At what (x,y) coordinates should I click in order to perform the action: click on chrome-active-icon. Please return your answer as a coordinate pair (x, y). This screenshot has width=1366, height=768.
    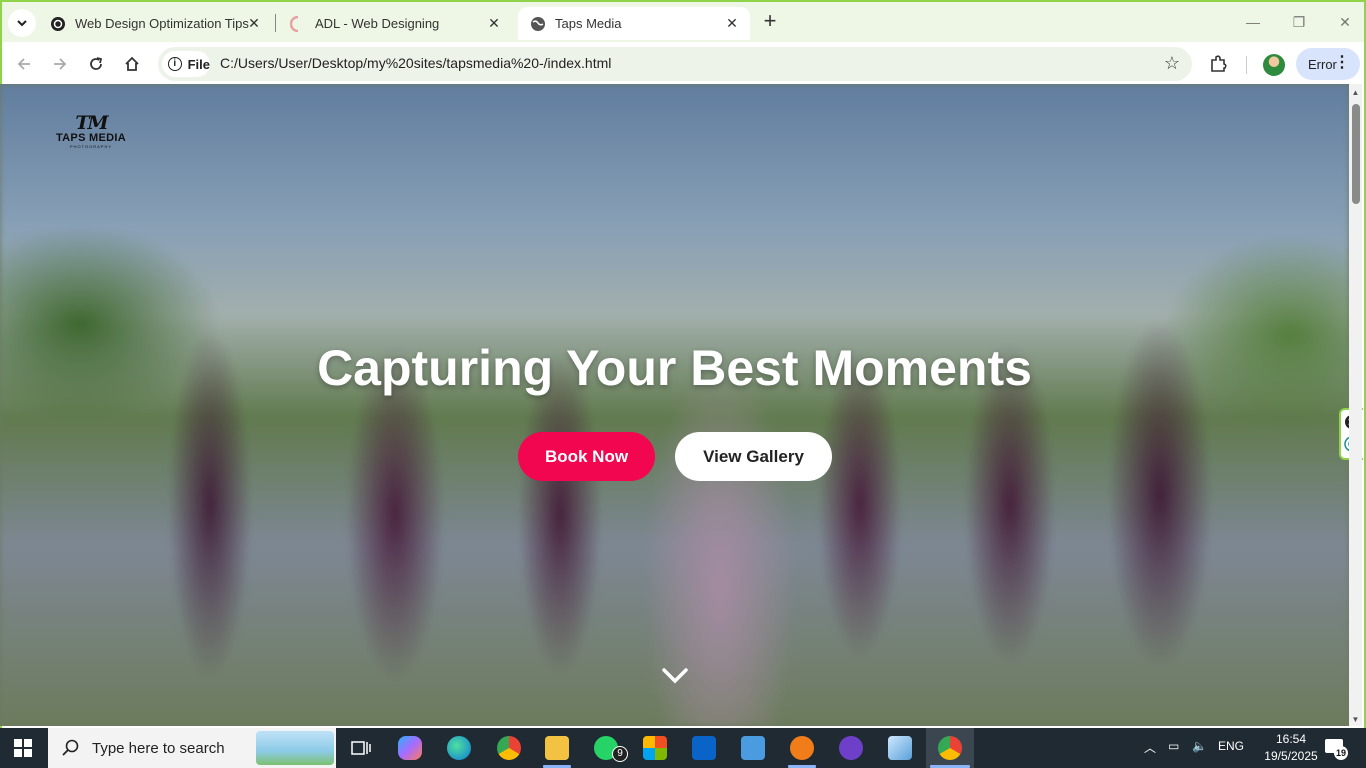
    Looking at the image, I should click on (950, 748).